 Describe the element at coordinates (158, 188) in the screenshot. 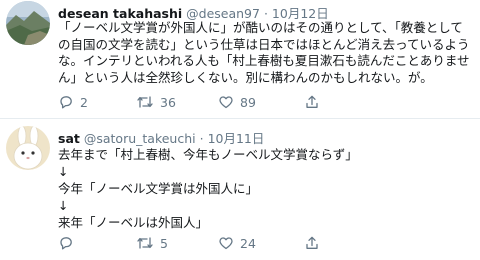

I see `tweet-text-line: 今年「ノーベル文学賞は外国人に」` at that location.